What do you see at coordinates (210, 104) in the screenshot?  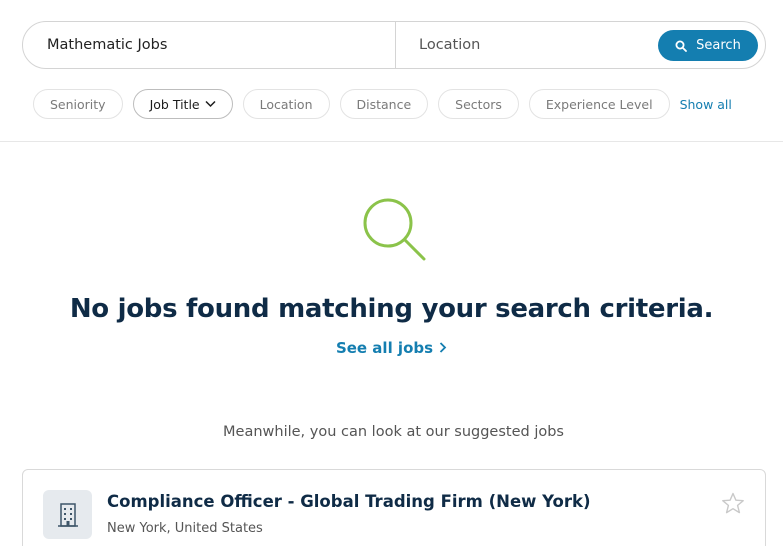 I see `chevron-down-icon` at bounding box center [210, 104].